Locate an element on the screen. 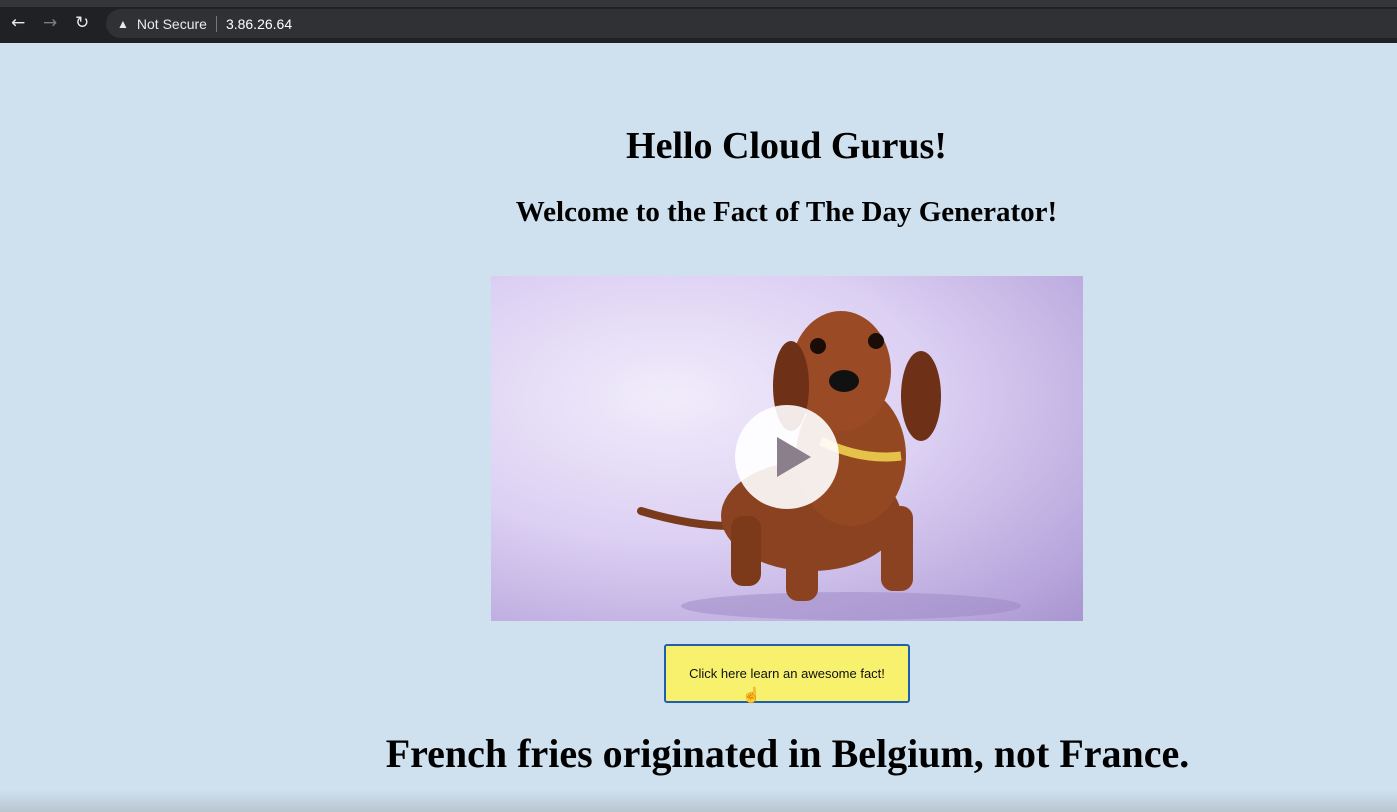 The width and height of the screenshot is (1397, 812). fact-button: Click here learn an awesome fact! is located at coordinates (787, 673).